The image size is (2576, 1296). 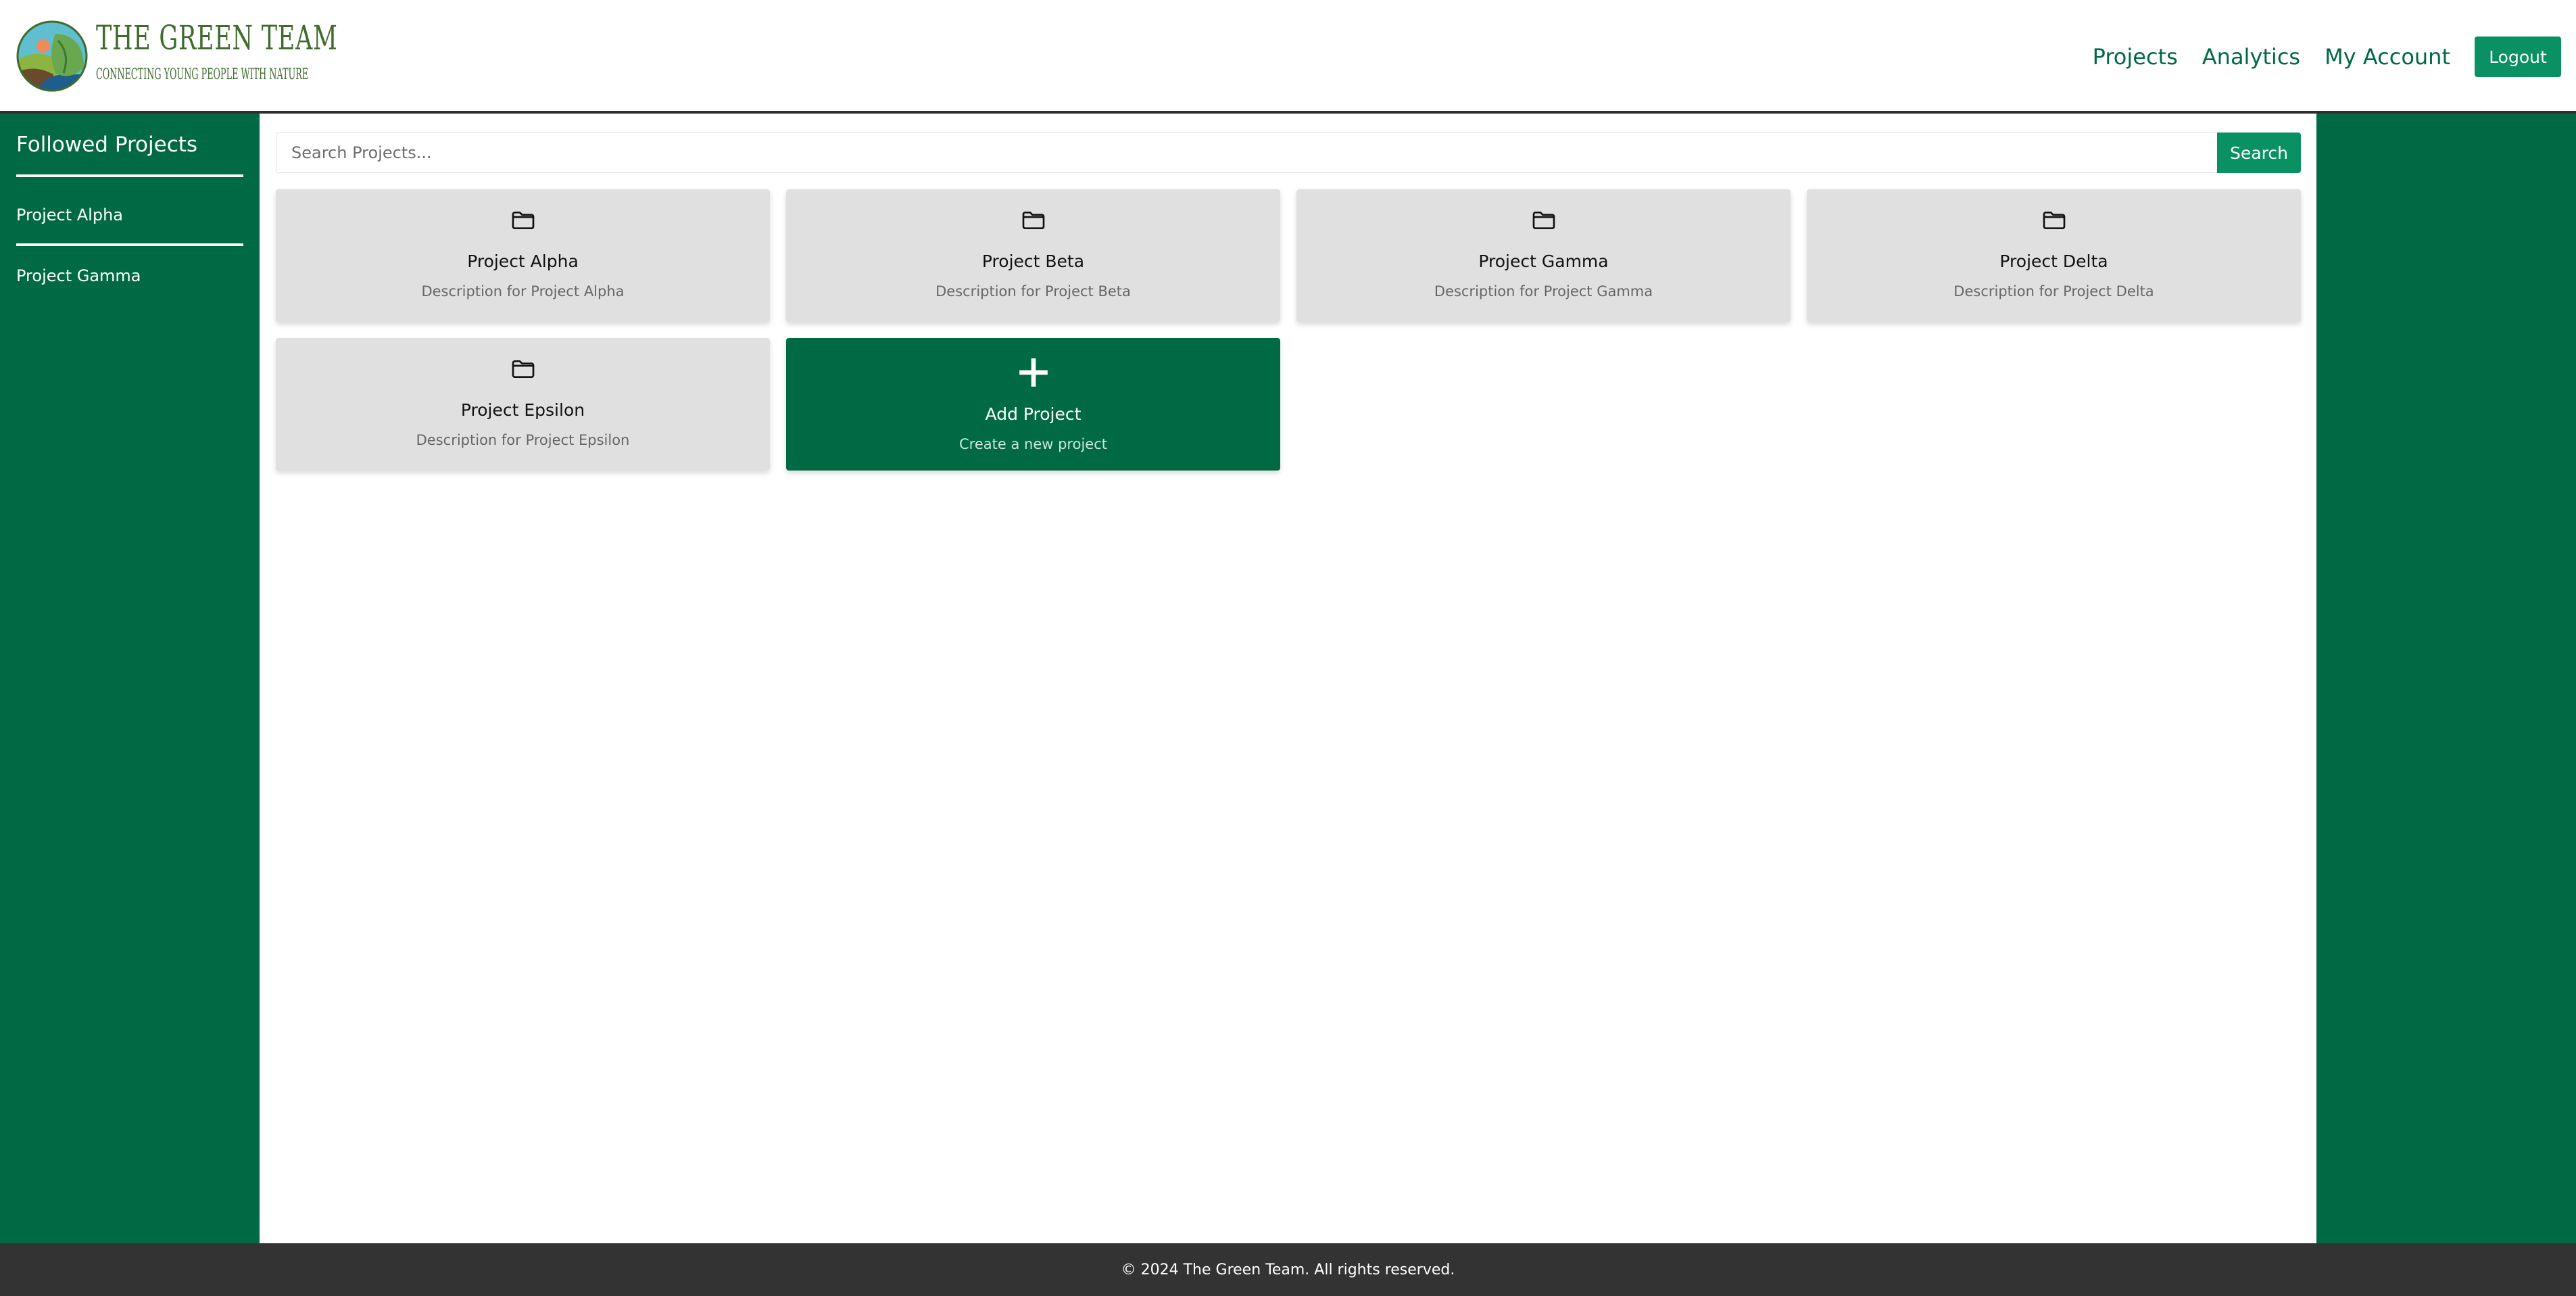 I want to click on top-nav: Projects Analytics My Account Logout, so click(x=2327, y=57).